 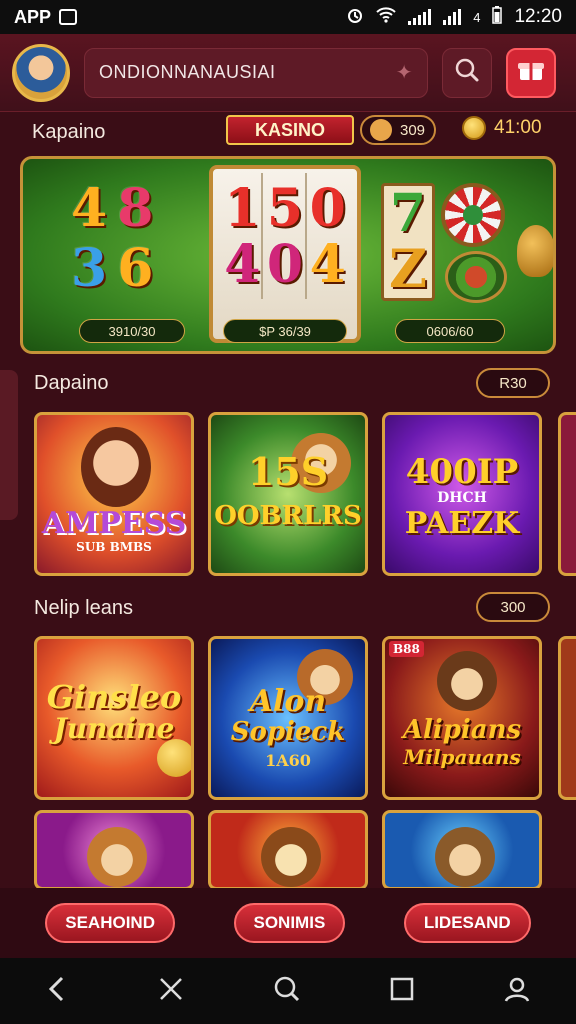 I want to click on game-subtitle: Milpauans, so click(x=462, y=757).